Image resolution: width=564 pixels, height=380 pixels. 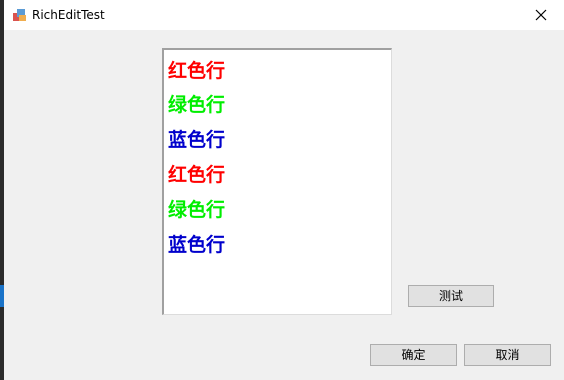 What do you see at coordinates (507, 355) in the screenshot?
I see `cancel-button: 取消` at bounding box center [507, 355].